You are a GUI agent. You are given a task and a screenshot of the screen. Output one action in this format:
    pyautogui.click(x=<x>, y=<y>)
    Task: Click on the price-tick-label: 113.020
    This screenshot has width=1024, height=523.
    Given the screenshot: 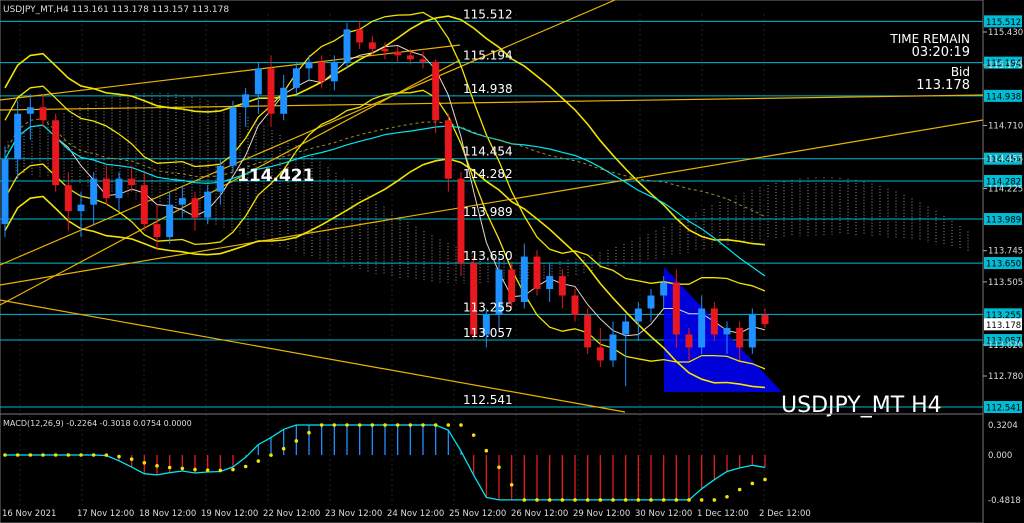 What is the action you would take?
    pyautogui.click(x=1005, y=346)
    